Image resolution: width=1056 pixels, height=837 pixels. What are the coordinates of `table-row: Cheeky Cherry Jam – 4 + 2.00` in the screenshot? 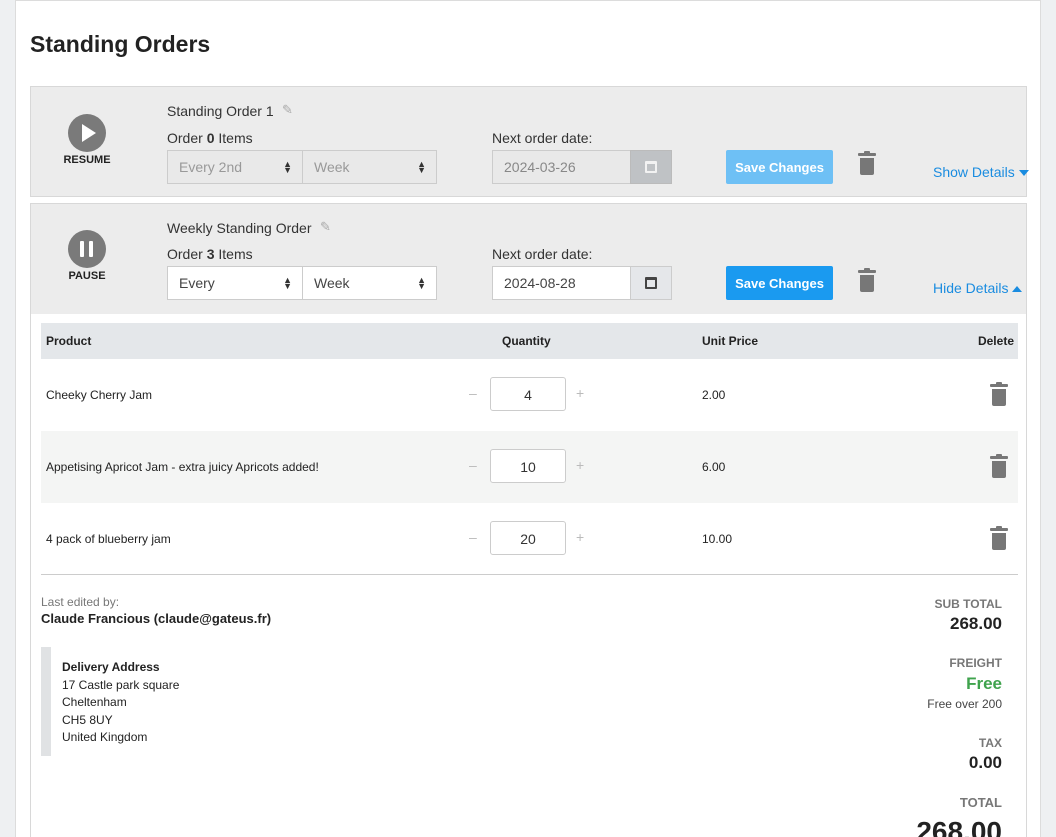 It's located at (529, 395).